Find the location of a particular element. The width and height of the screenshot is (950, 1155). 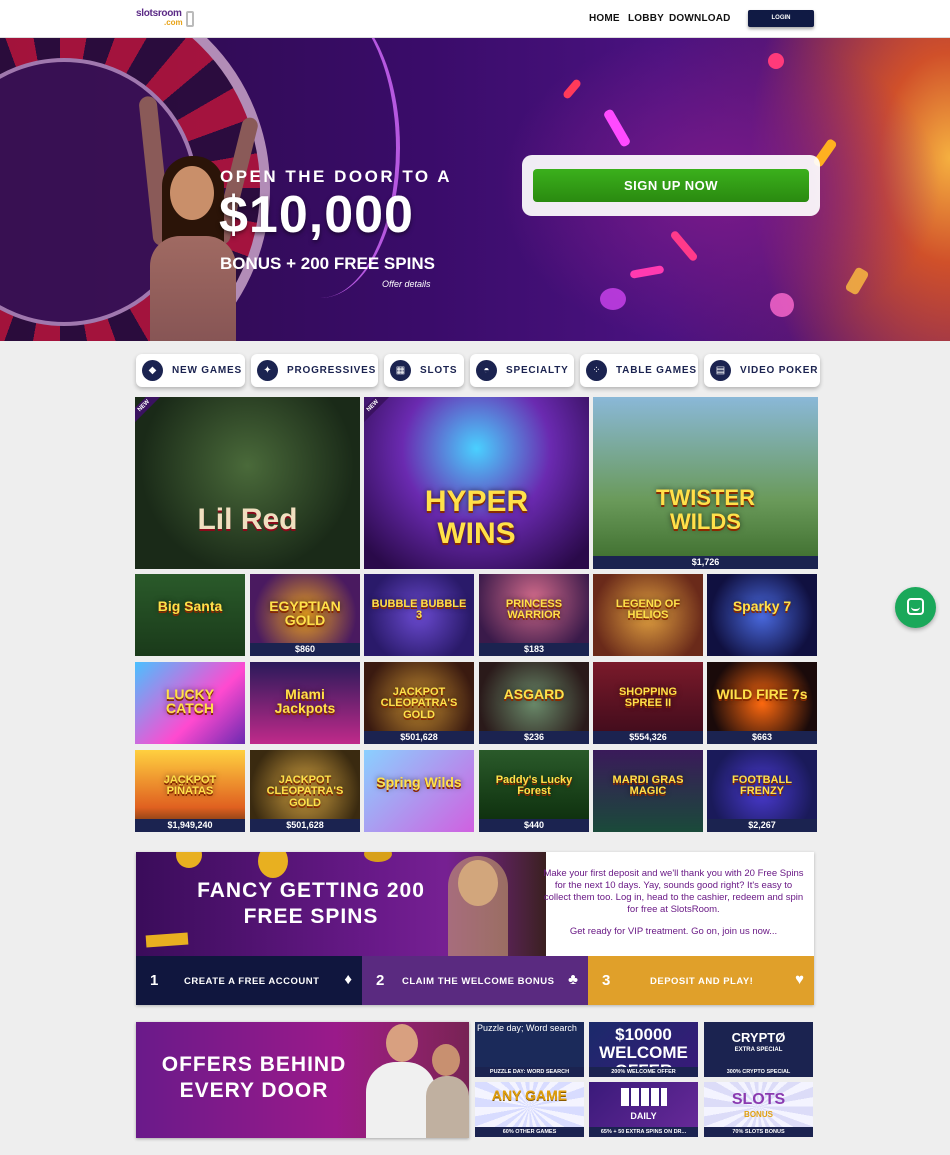

sign-up-button: SIGN UP NOW is located at coordinates (671, 185).